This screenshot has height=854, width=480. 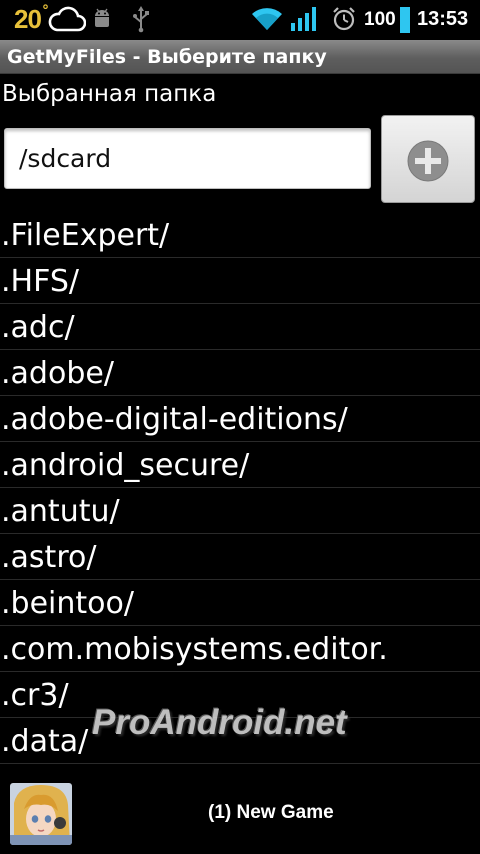 What do you see at coordinates (240, 20) in the screenshot?
I see `status-bar: 20 ° 100 13:53` at bounding box center [240, 20].